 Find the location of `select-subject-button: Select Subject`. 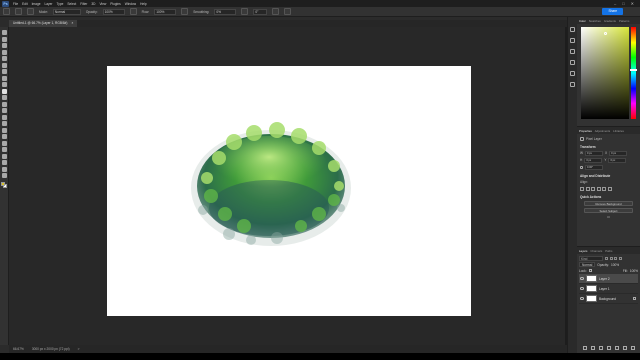

select-subject-button: Select Subject is located at coordinates (608, 210).